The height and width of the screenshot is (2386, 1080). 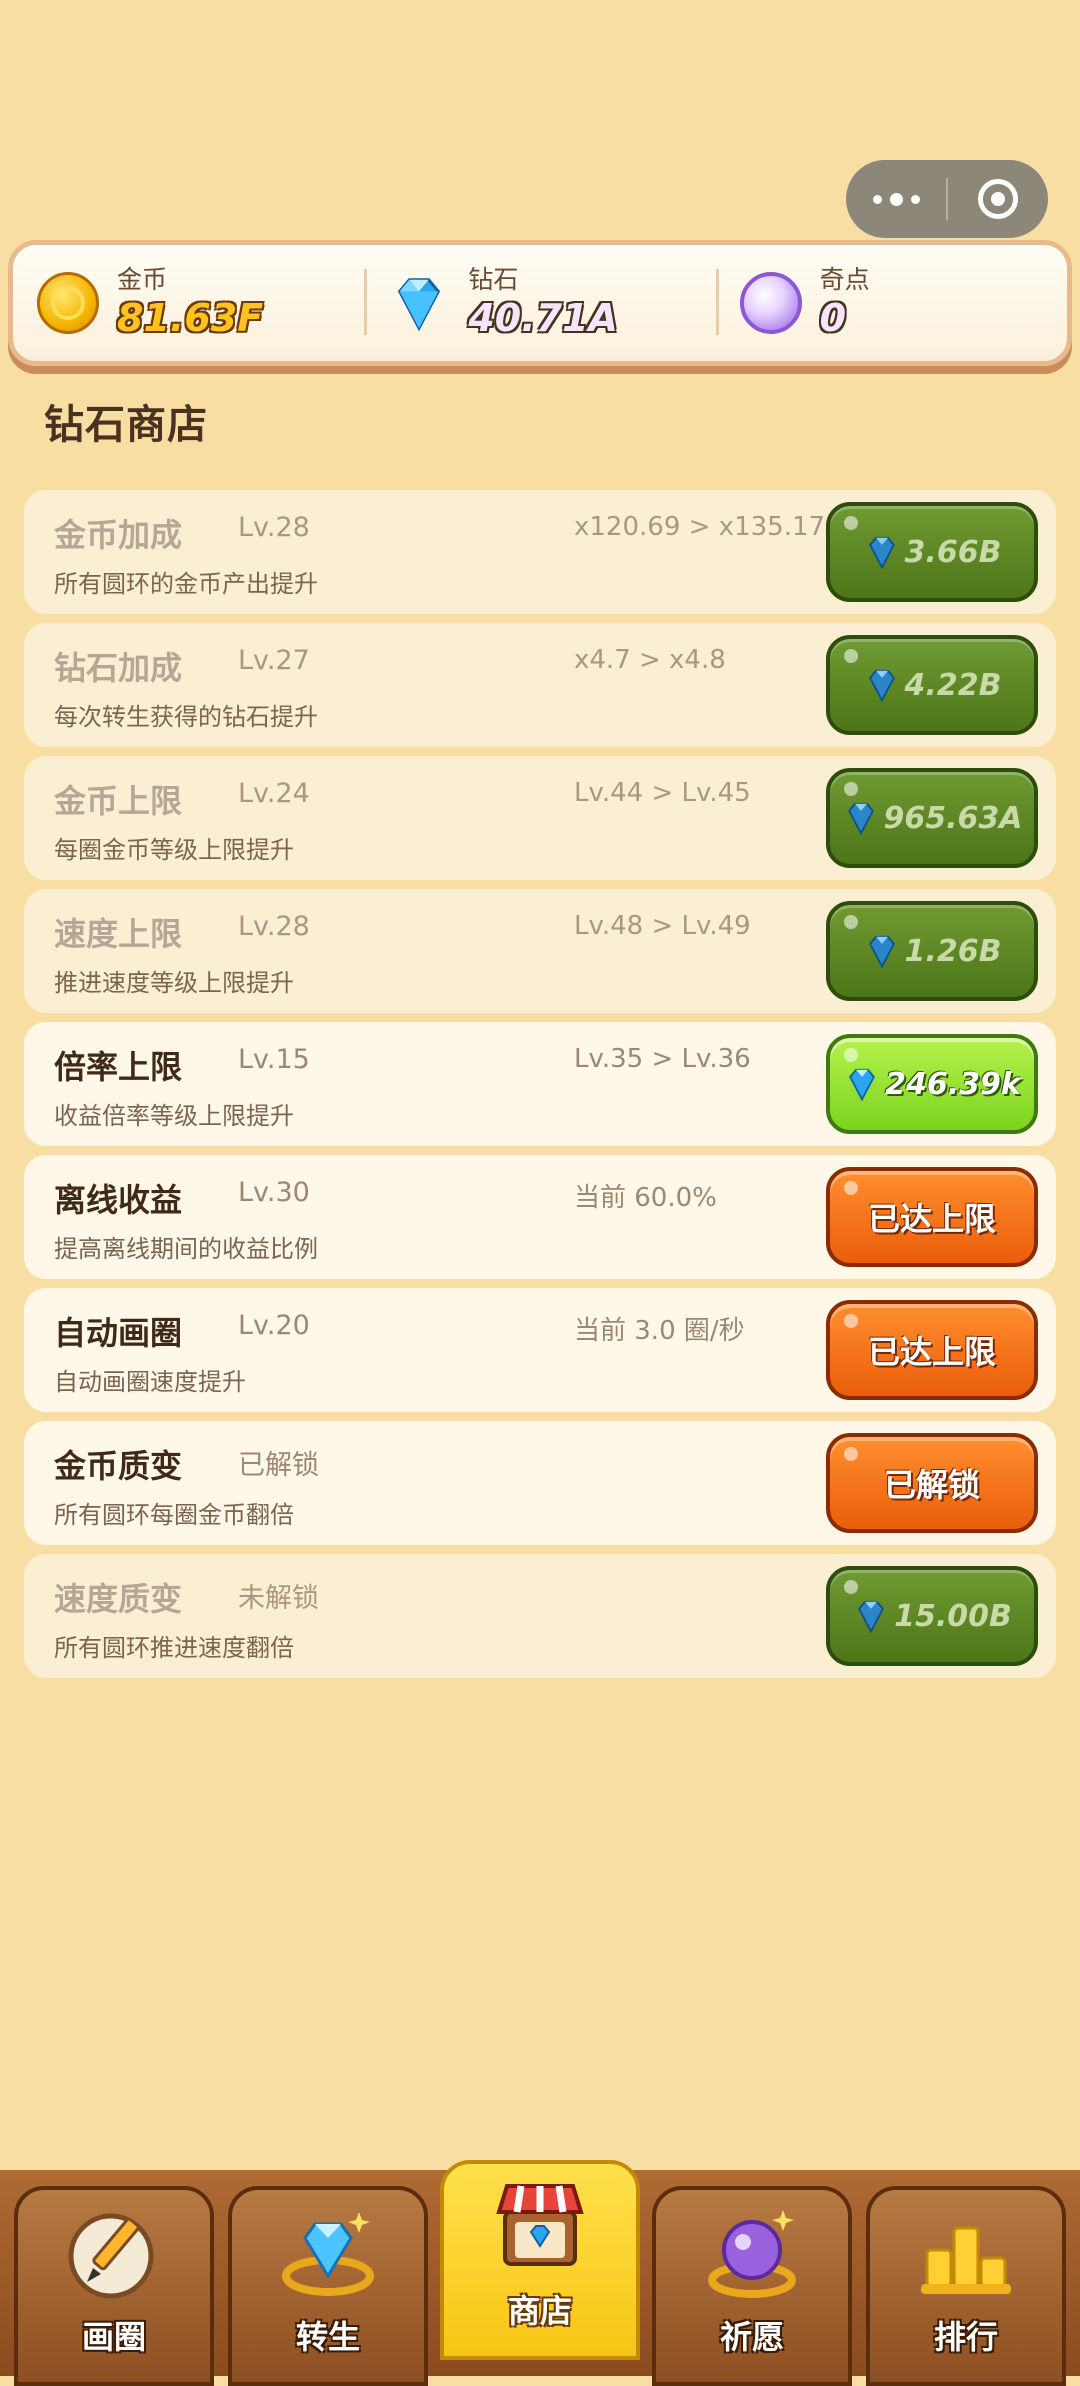 I want to click on tab-label: 排行, so click(x=965, y=2337).